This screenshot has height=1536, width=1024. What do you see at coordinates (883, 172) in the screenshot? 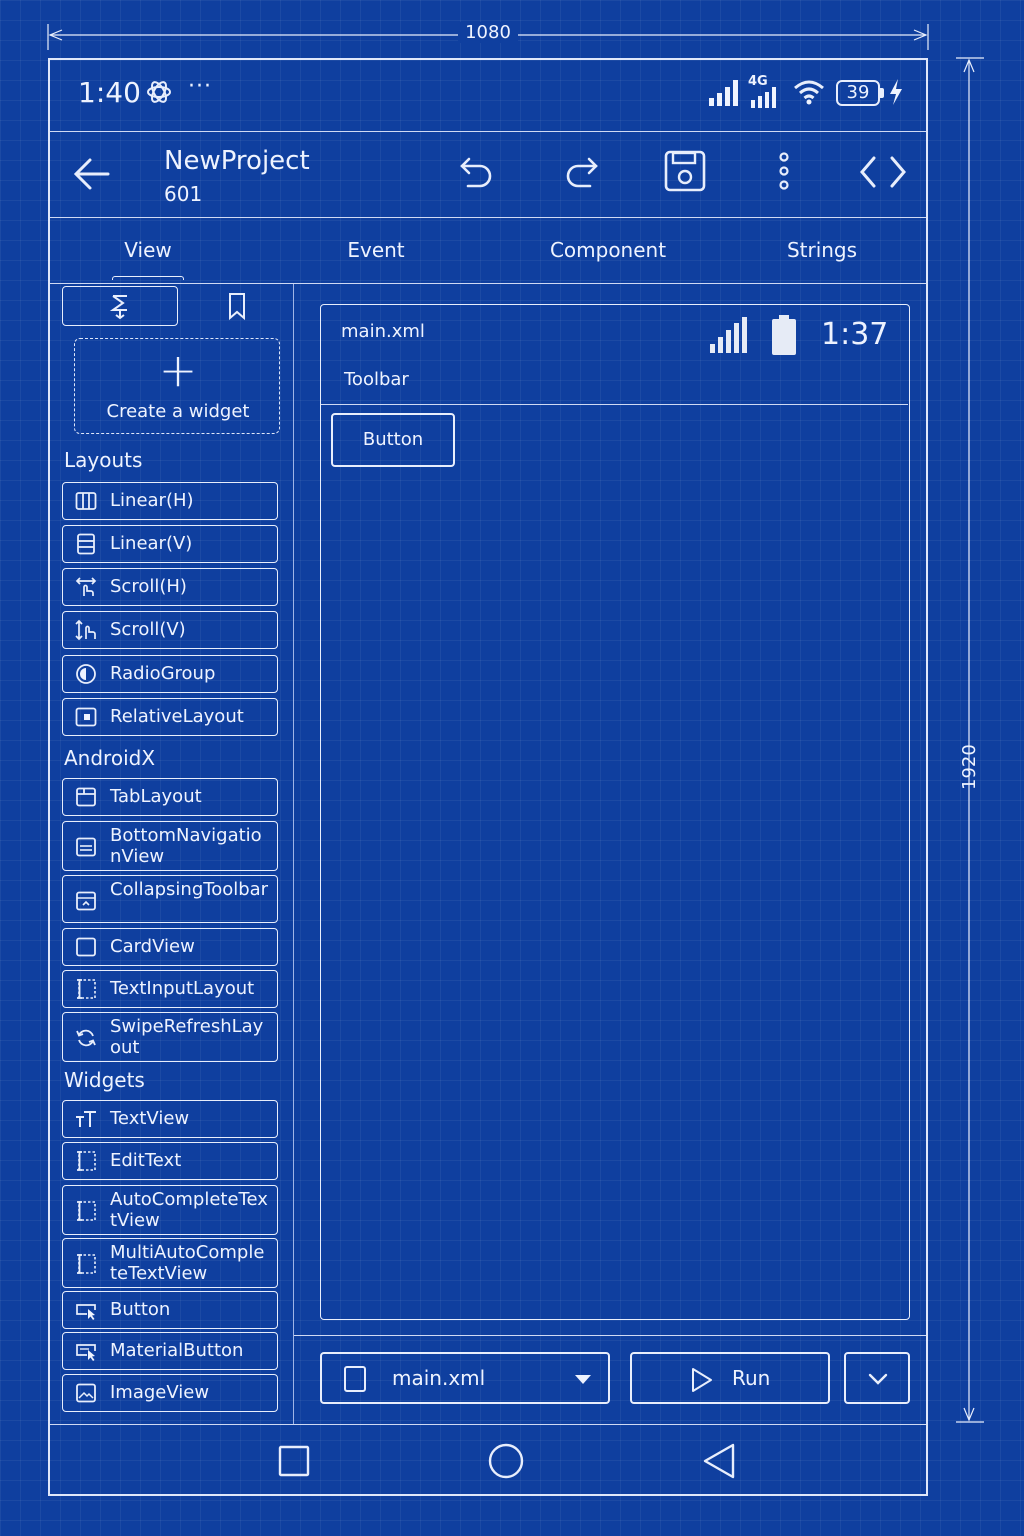
I see `code-icon` at bounding box center [883, 172].